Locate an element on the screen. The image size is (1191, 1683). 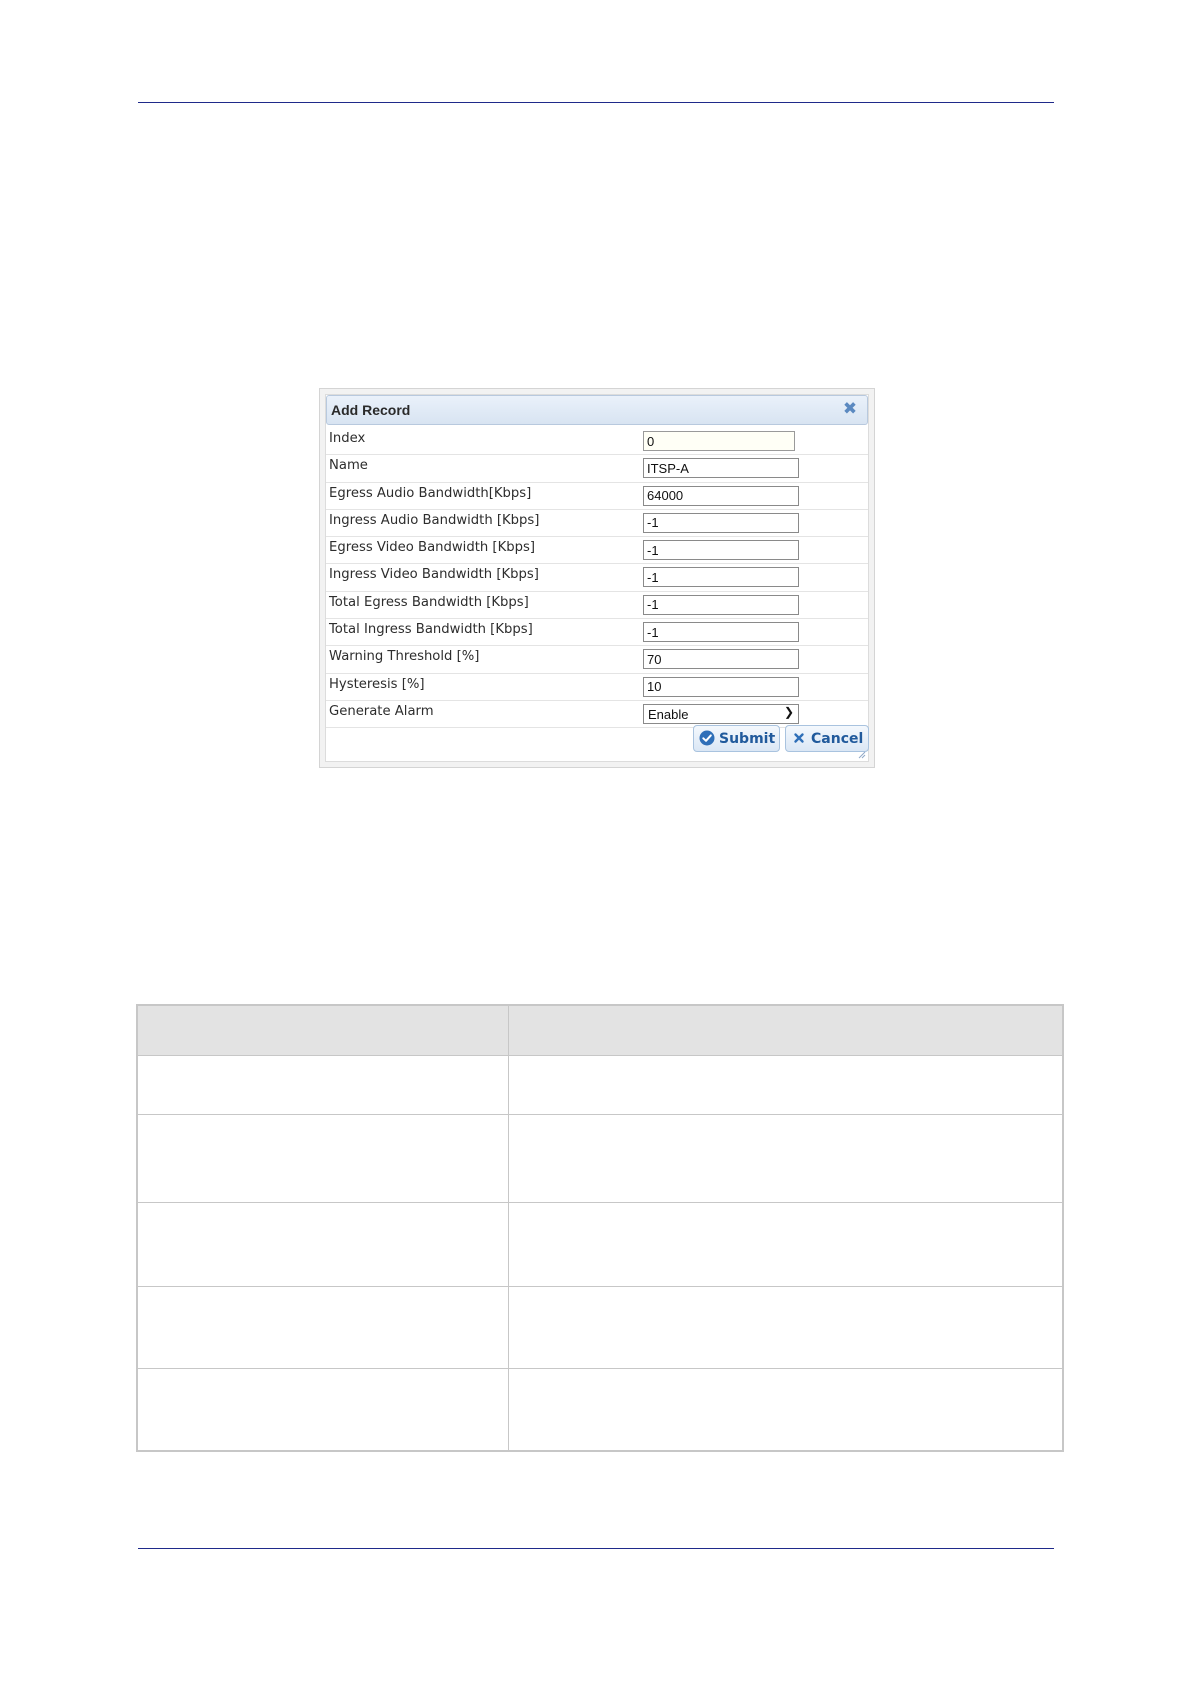
index-input is located at coordinates (719, 441).